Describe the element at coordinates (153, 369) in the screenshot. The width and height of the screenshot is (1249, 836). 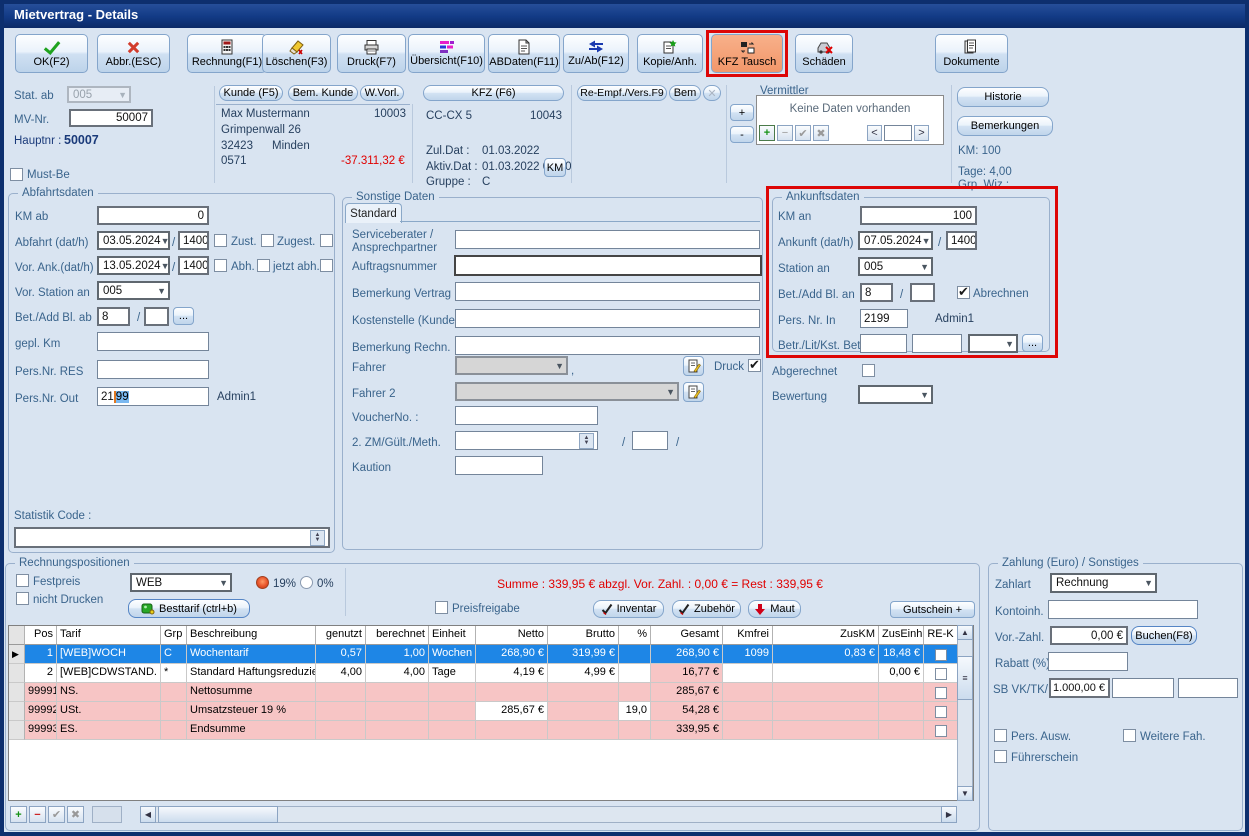
I see `pers-res-input` at that location.